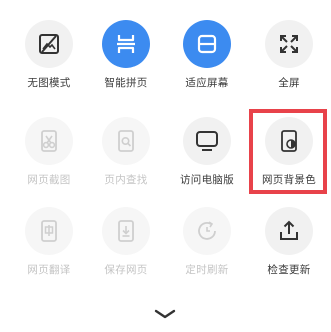  What do you see at coordinates (49, 270) in the screenshot?
I see `tile-label: 网页翻译` at bounding box center [49, 270].